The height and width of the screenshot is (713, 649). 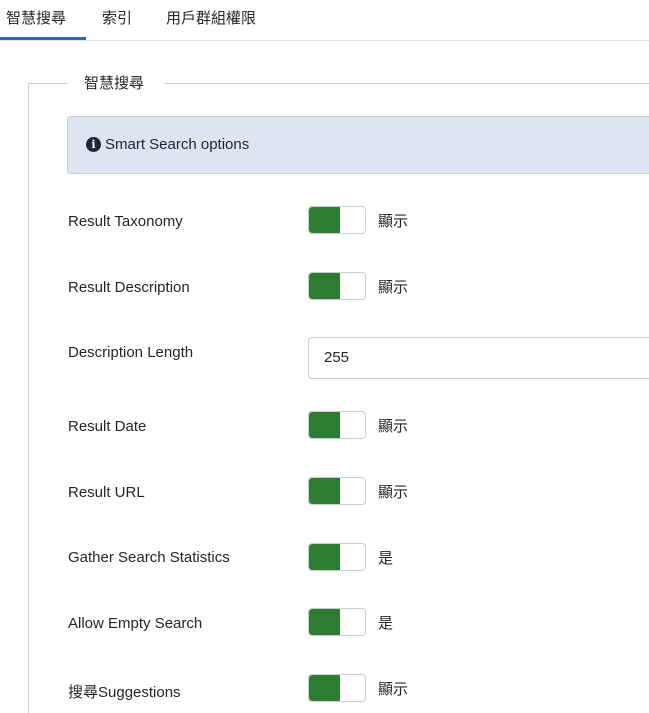 I want to click on result-description-toggle, so click(x=337, y=286).